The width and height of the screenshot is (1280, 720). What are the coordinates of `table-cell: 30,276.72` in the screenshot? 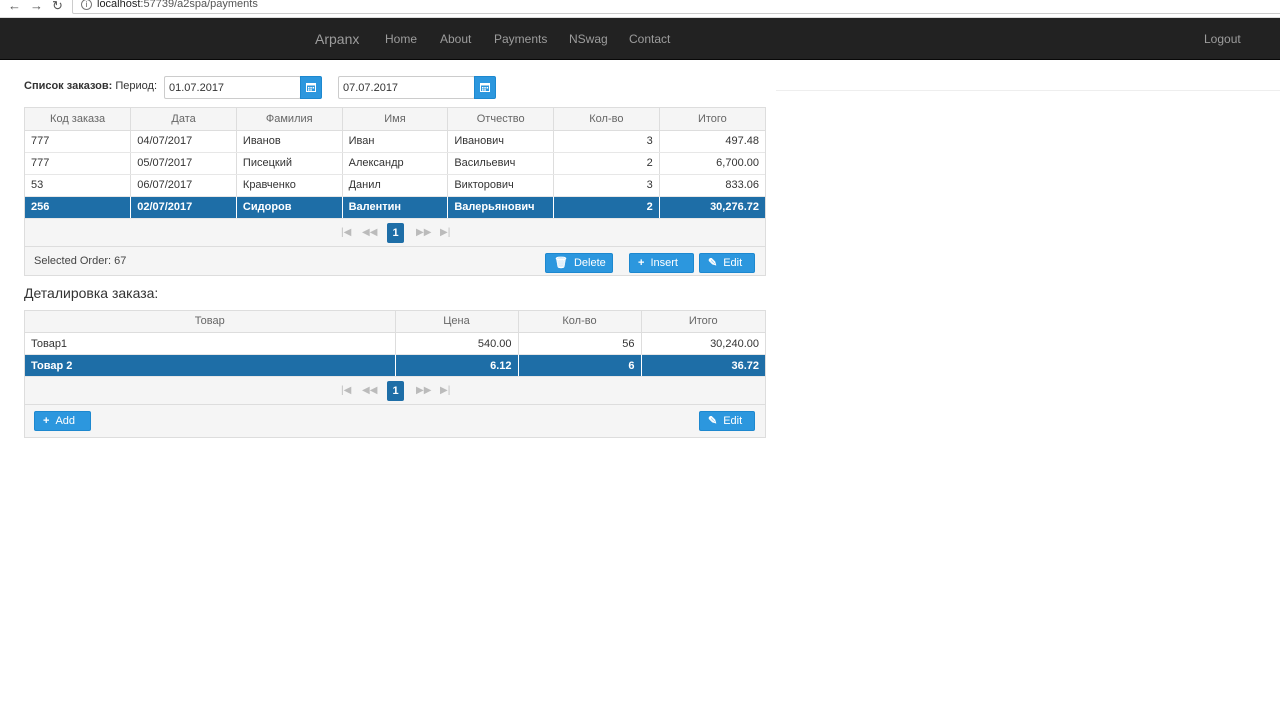 It's located at (712, 207).